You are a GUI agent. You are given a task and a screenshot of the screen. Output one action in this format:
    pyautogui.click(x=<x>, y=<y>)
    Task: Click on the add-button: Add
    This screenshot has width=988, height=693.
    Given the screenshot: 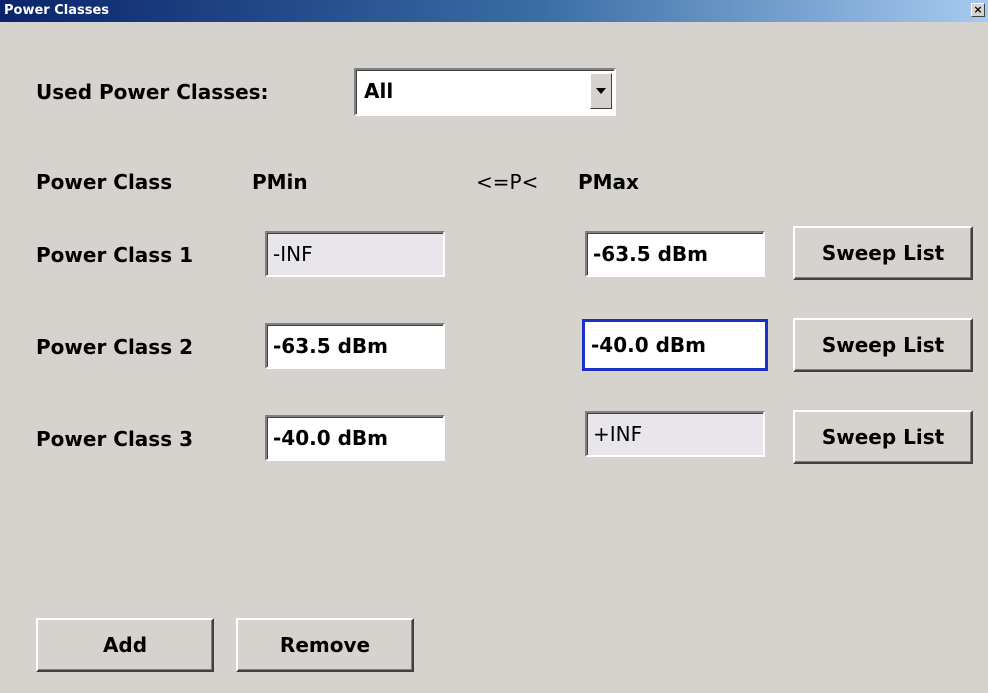 What is the action you would take?
    pyautogui.click(x=125, y=645)
    